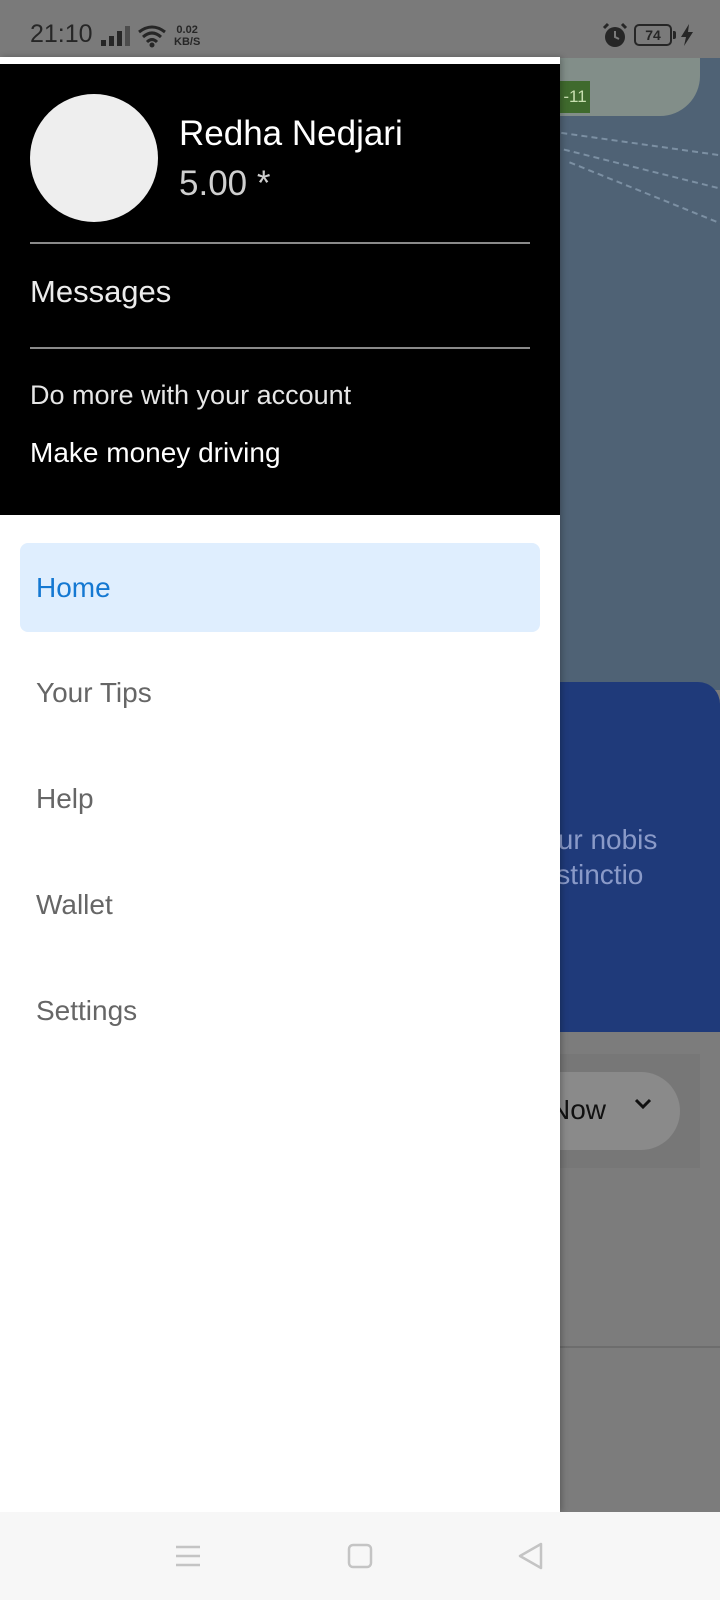 The image size is (720, 1600). I want to click on system-nav-bar, so click(360, 1556).